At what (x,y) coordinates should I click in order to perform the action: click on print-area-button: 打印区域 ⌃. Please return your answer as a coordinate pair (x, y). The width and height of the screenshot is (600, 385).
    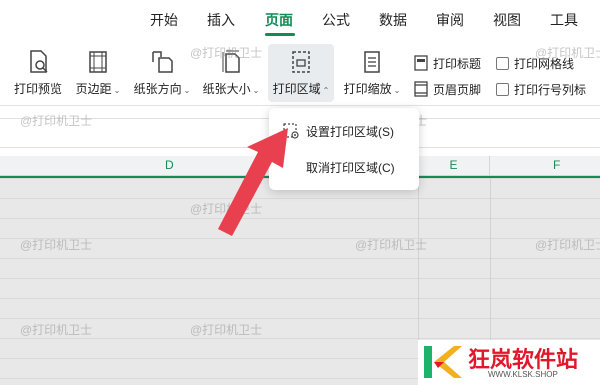
    Looking at the image, I should click on (301, 73).